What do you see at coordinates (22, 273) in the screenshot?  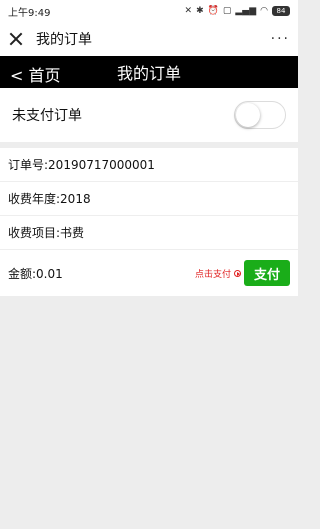 I see `amount-label: 金额:` at bounding box center [22, 273].